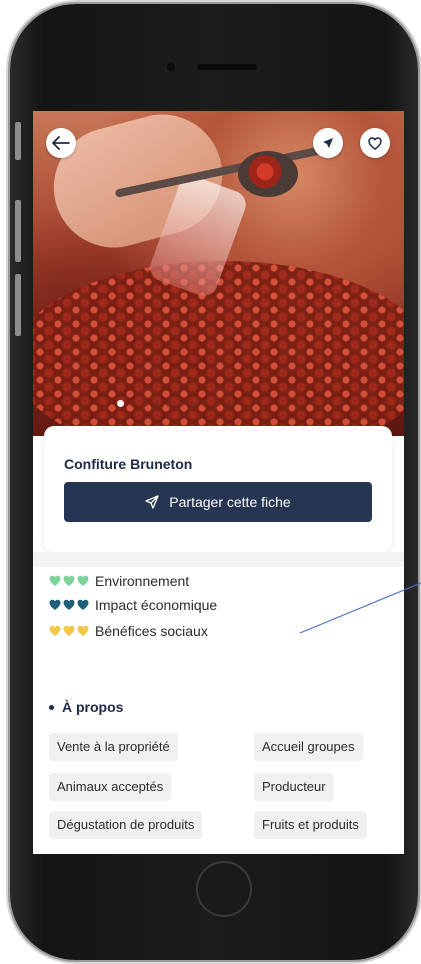 This screenshot has height=964, width=421. I want to click on favorite-button, so click(375, 143).